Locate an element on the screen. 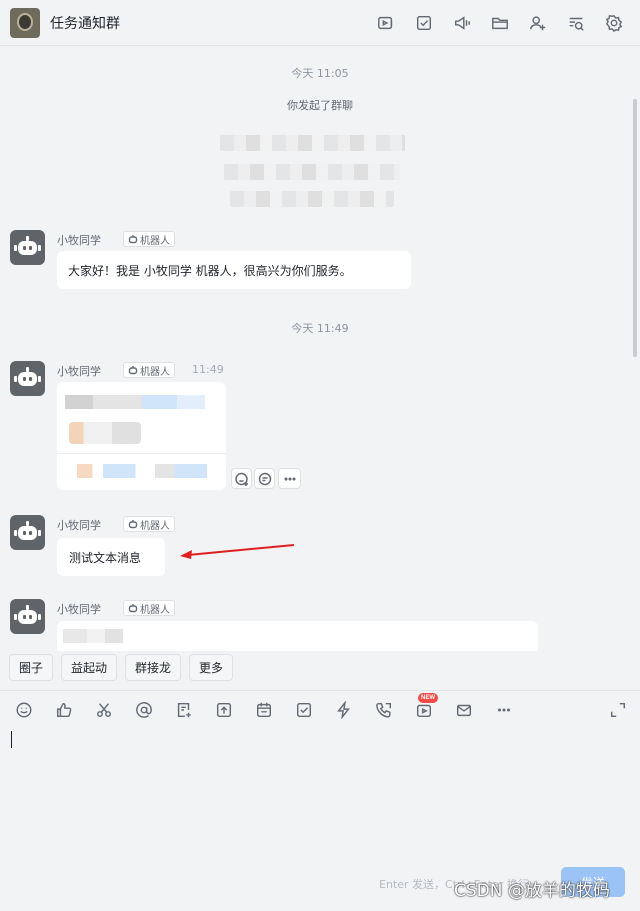  reply-icon is located at coordinates (264, 478).